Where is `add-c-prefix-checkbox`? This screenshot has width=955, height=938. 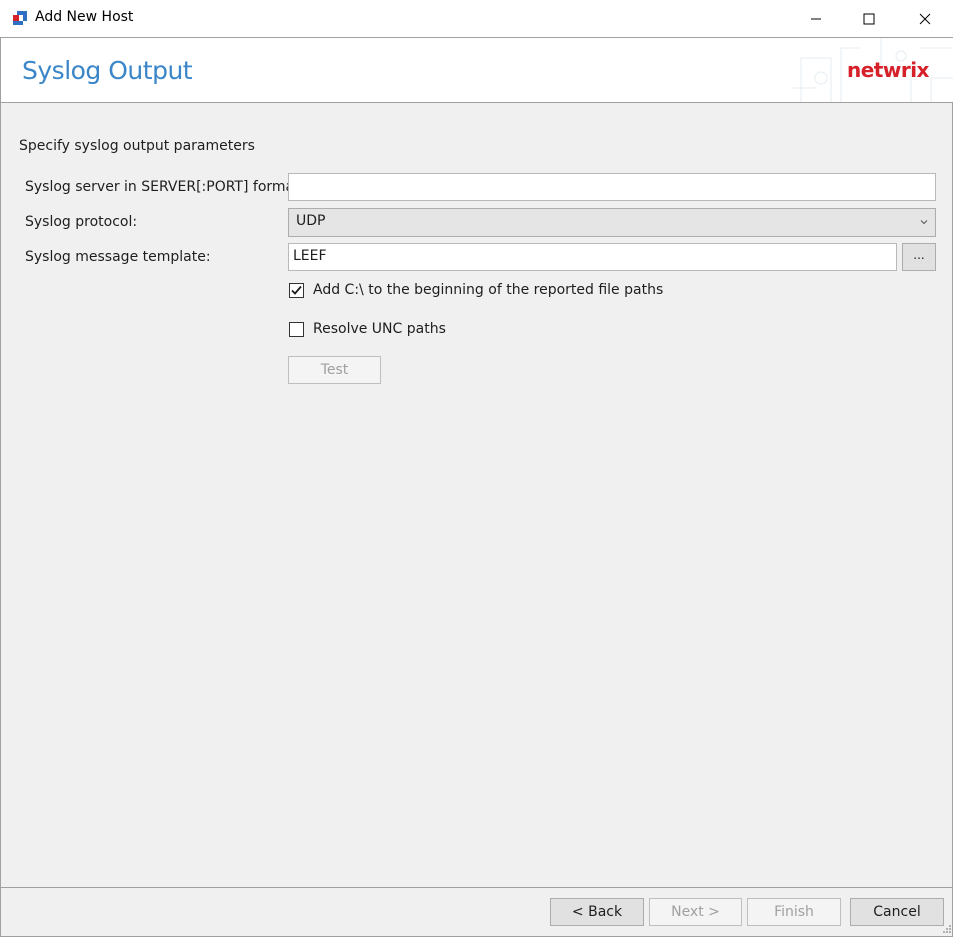
add-c-prefix-checkbox is located at coordinates (296, 290).